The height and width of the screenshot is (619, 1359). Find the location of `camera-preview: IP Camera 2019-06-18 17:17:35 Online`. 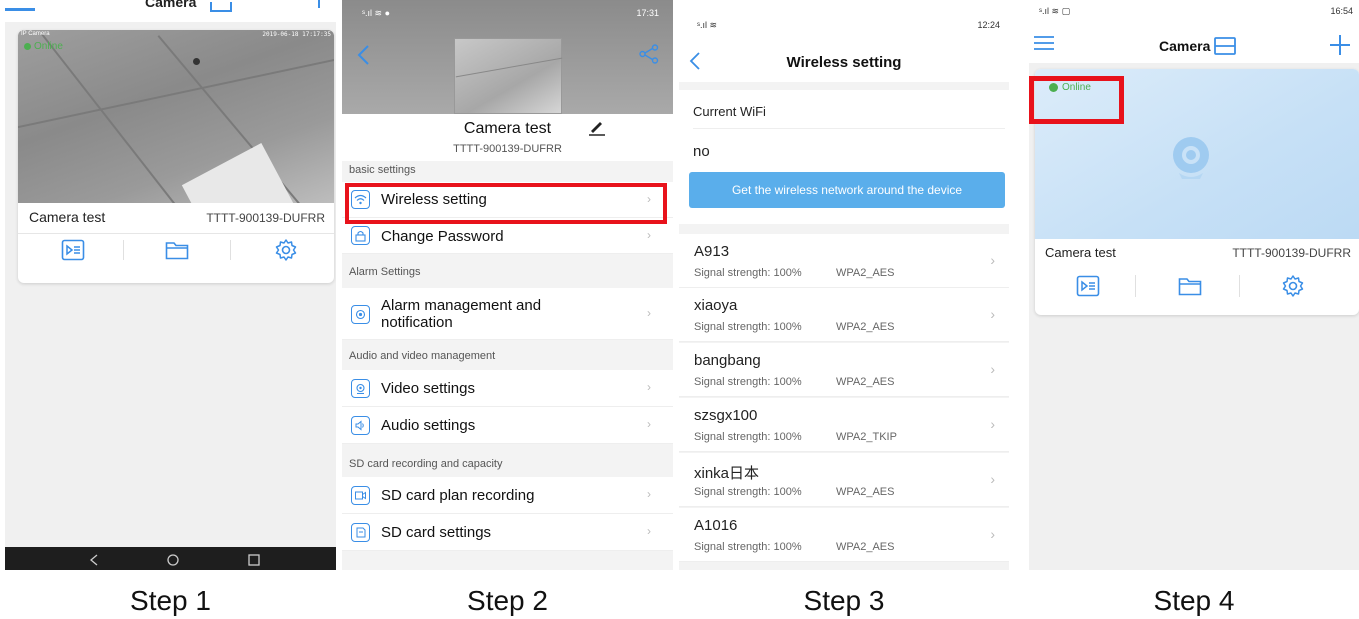

camera-preview: IP Camera 2019-06-18 17:17:35 Online is located at coordinates (176, 116).